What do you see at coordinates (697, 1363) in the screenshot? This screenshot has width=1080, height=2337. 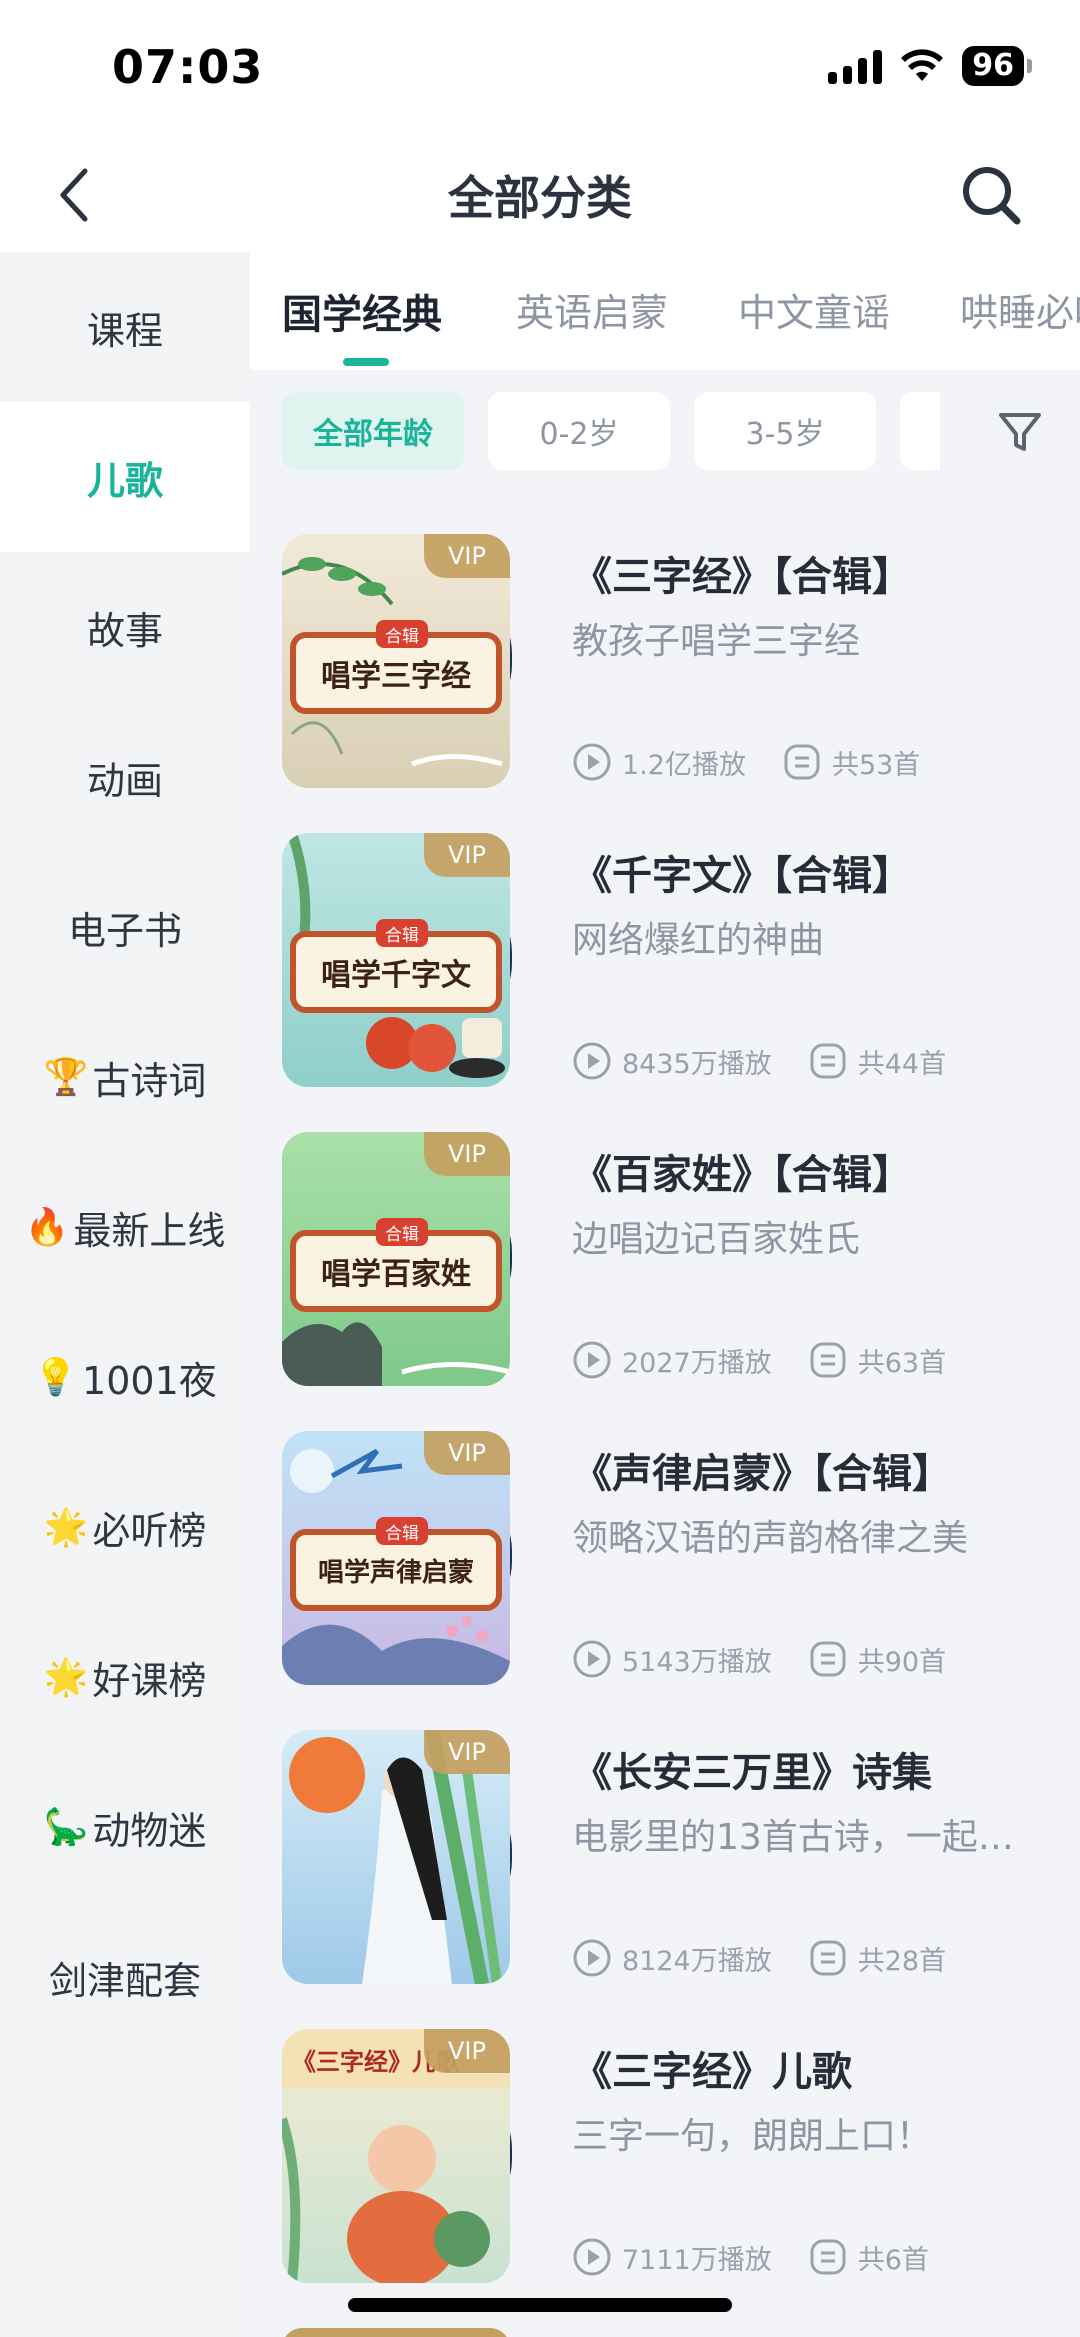 I see `play-count: 2027万播放` at bounding box center [697, 1363].